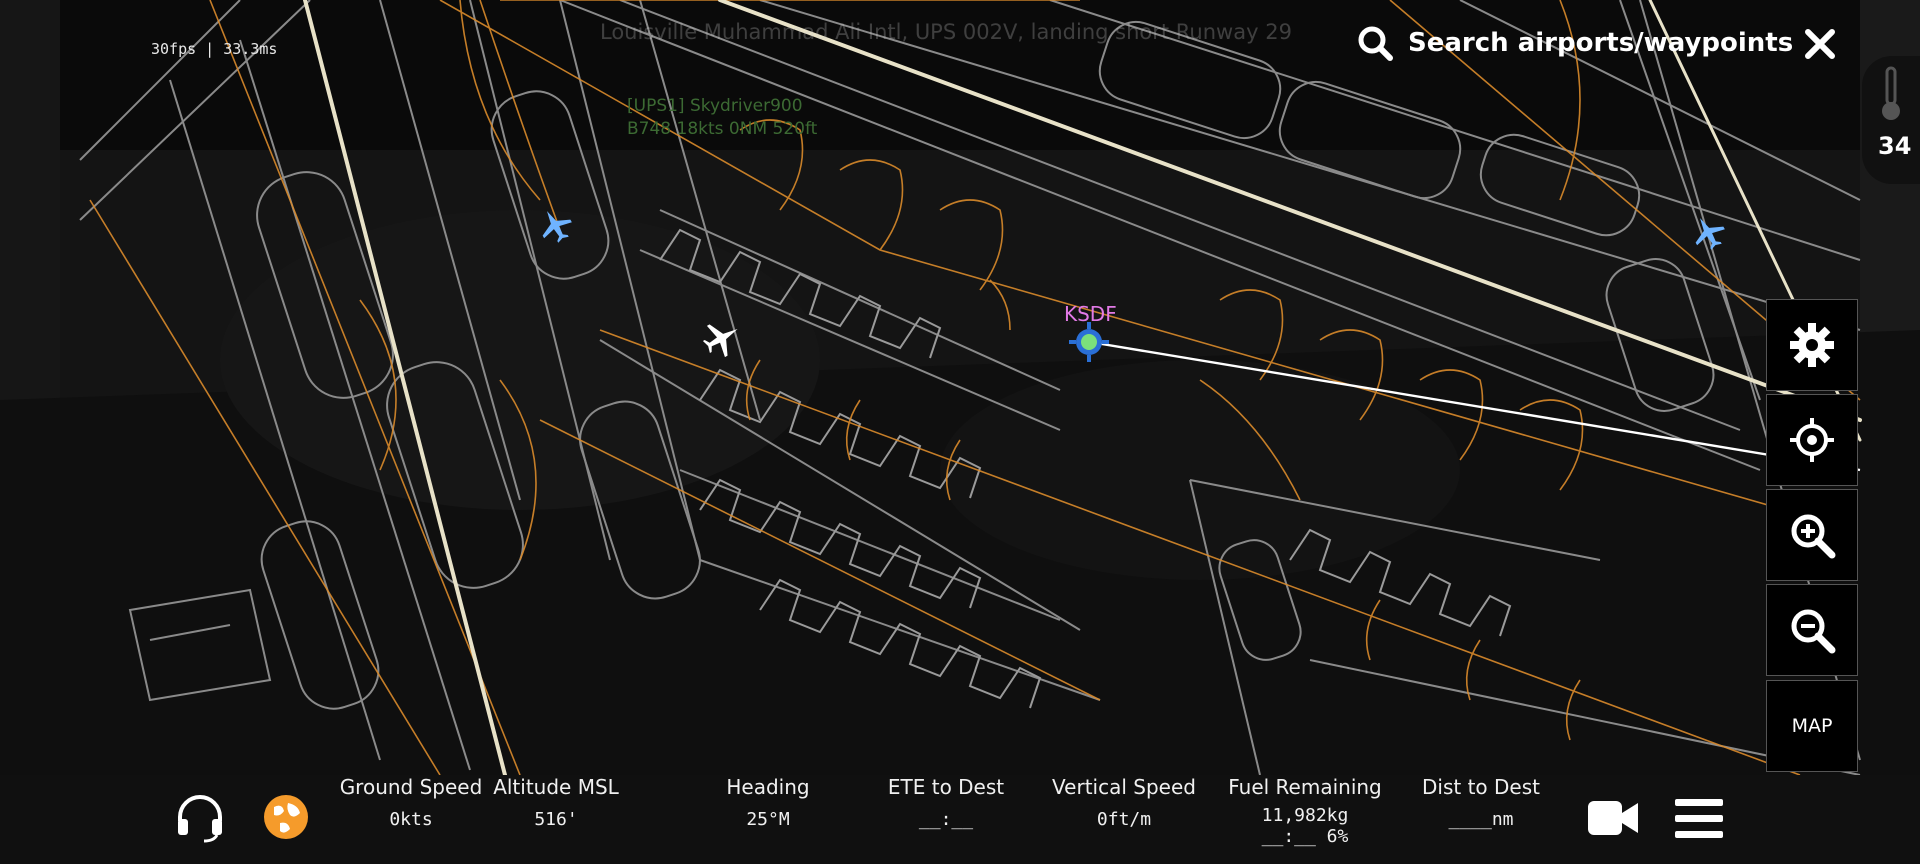  Describe the element at coordinates (1124, 819) in the screenshot. I see `vertical-speed-value: 0ft/m` at that location.